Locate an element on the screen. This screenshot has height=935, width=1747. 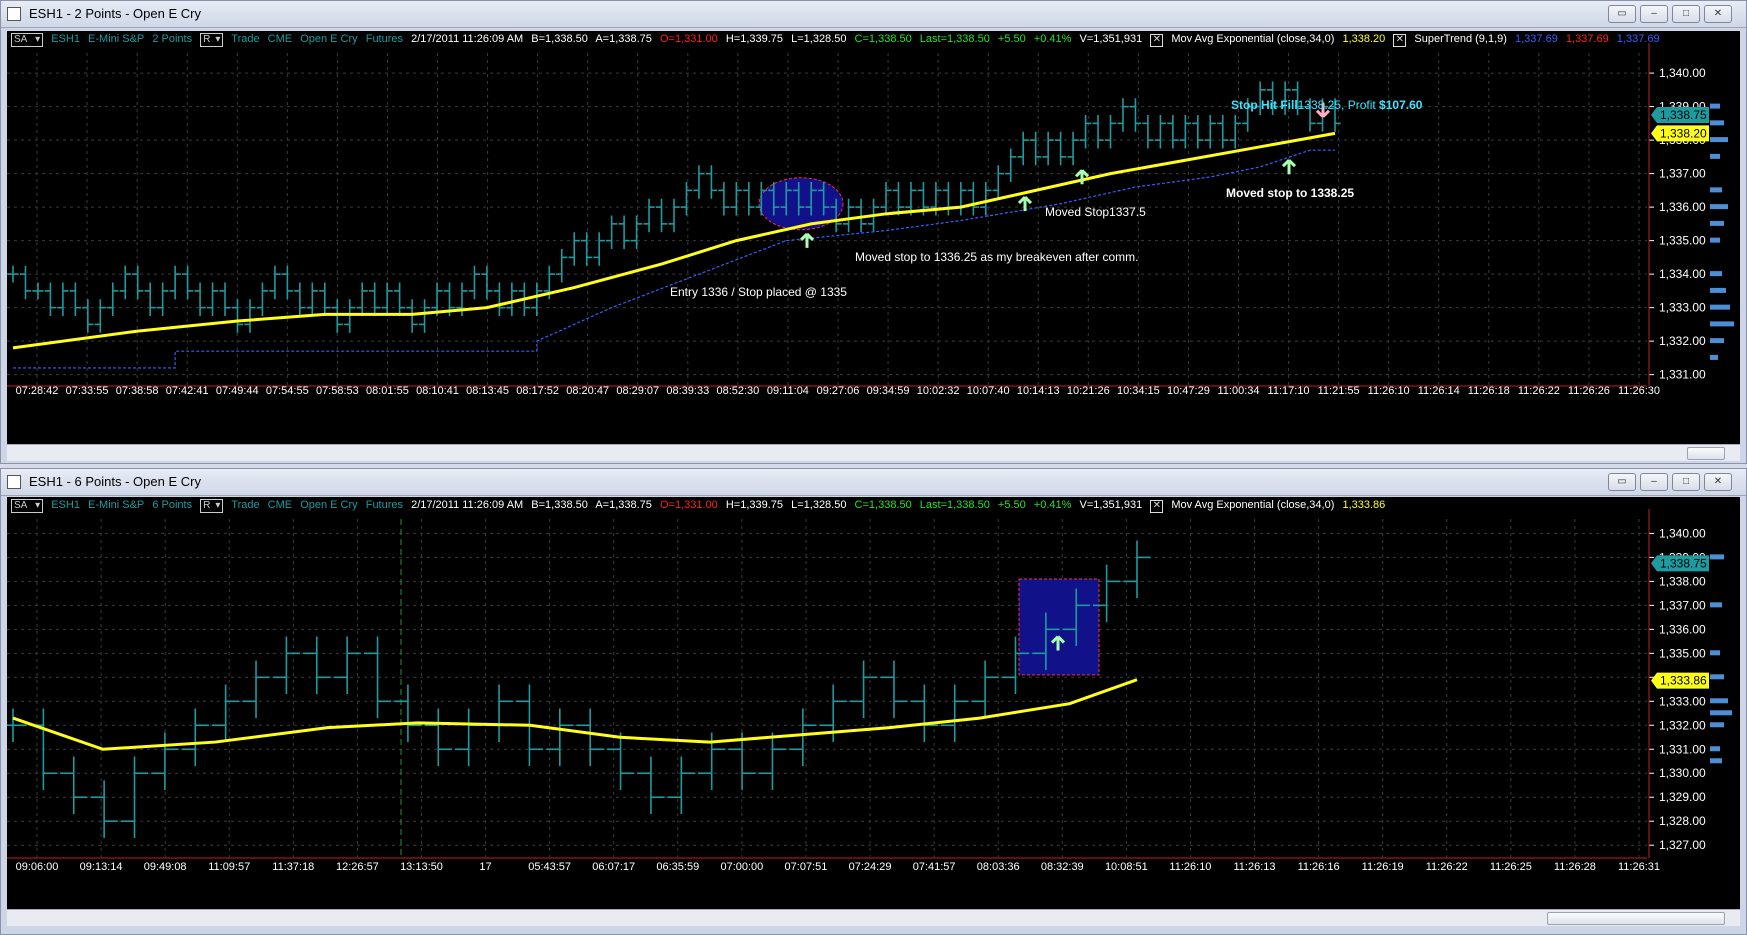
x-tick-label: 11:09:57 is located at coordinates (229, 867).